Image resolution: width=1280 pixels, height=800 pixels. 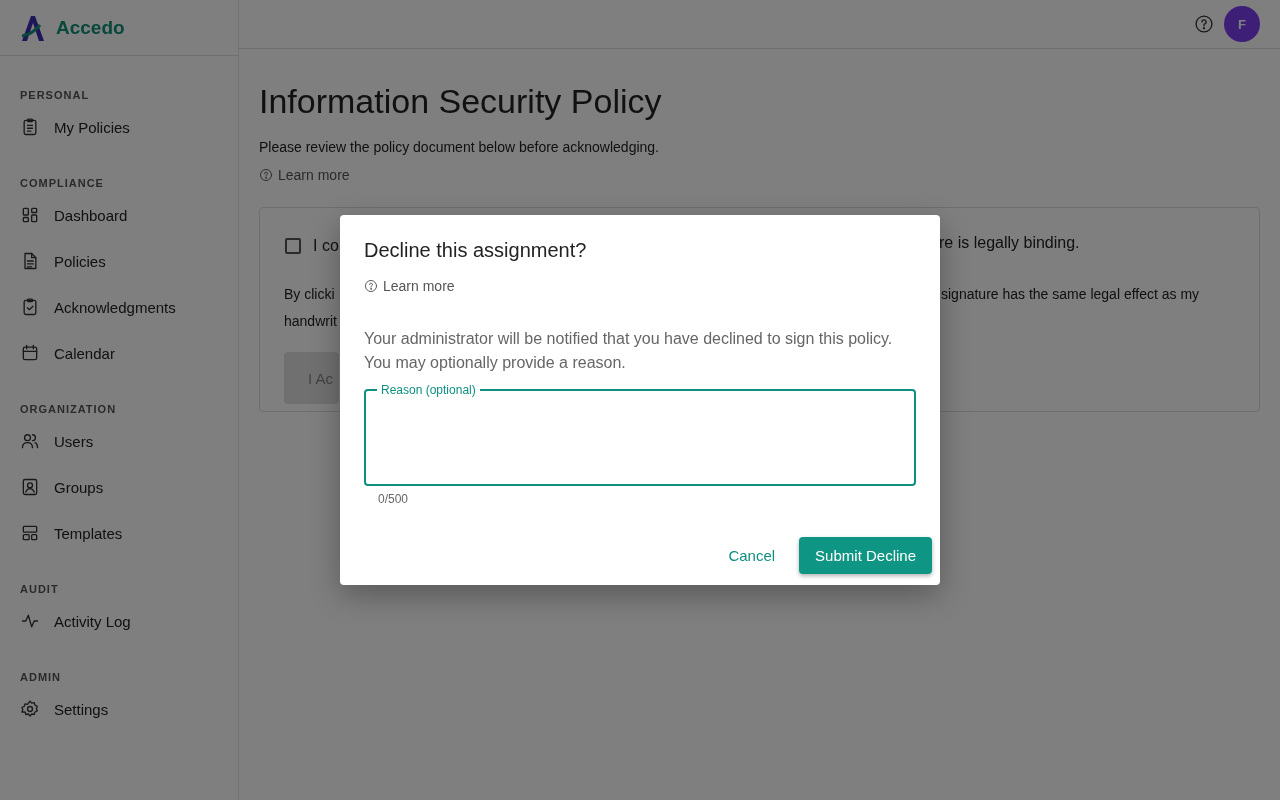 What do you see at coordinates (41, 677) in the screenshot?
I see `section-heading: ADMIN` at bounding box center [41, 677].